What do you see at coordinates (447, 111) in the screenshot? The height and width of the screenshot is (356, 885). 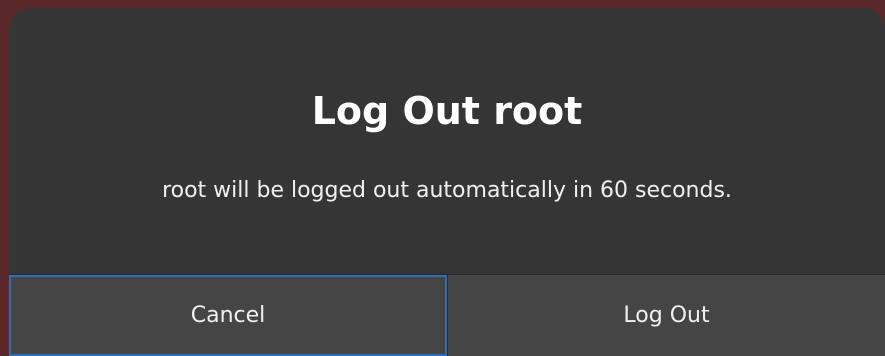 I see `dialog-title: Log Out root` at bounding box center [447, 111].